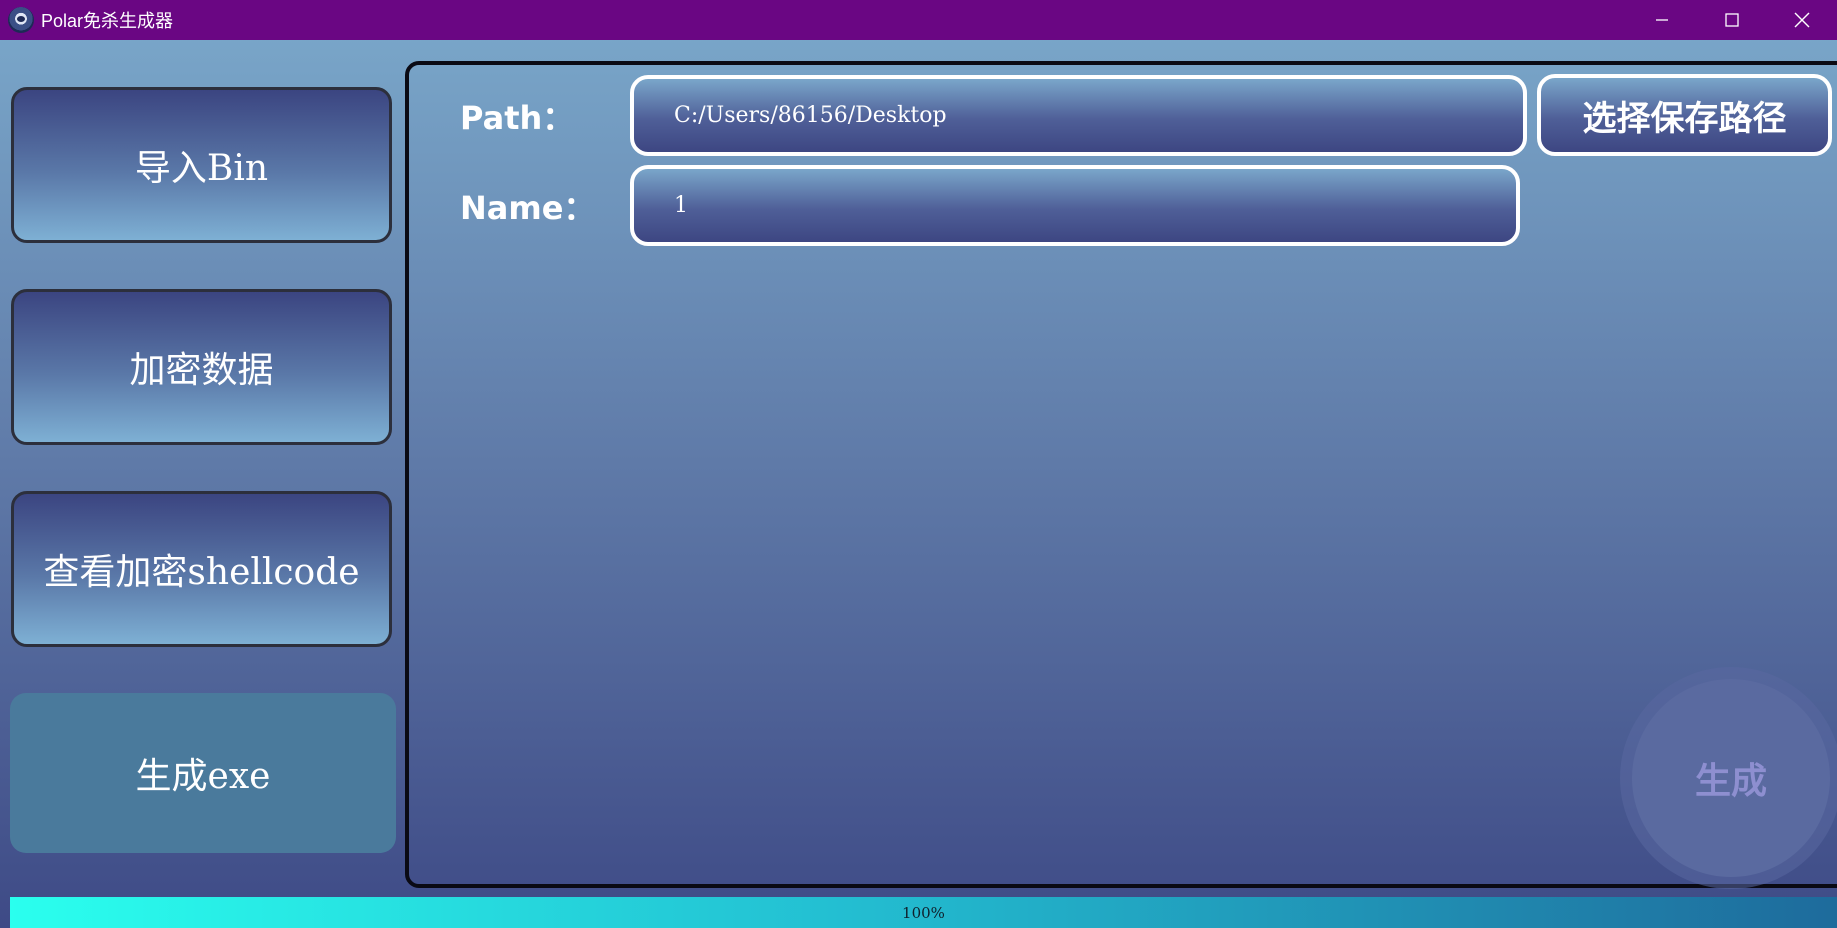  What do you see at coordinates (1684, 118) in the screenshot?
I see `choose-save-path-label: 选择保存路径` at bounding box center [1684, 118].